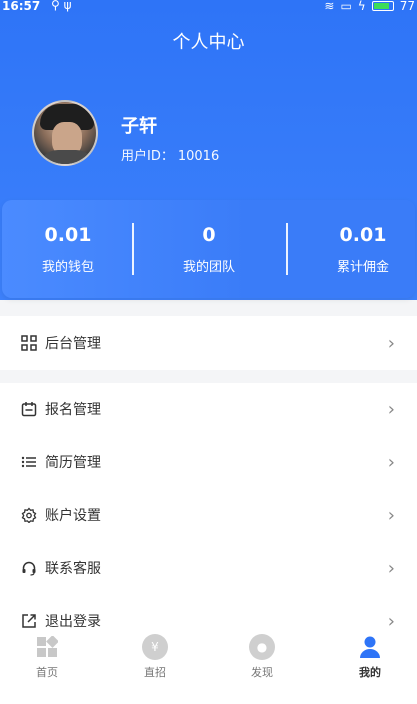 Image resolution: width=417 pixels, height=704 pixels. Describe the element at coordinates (73, 622) in the screenshot. I see `menu-label: 退出登录` at that location.